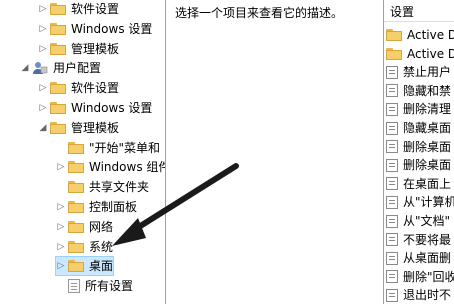 Image resolution: width=454 pixels, height=304 pixels. I want to click on settings-column-header: 设置, so click(419, 12).